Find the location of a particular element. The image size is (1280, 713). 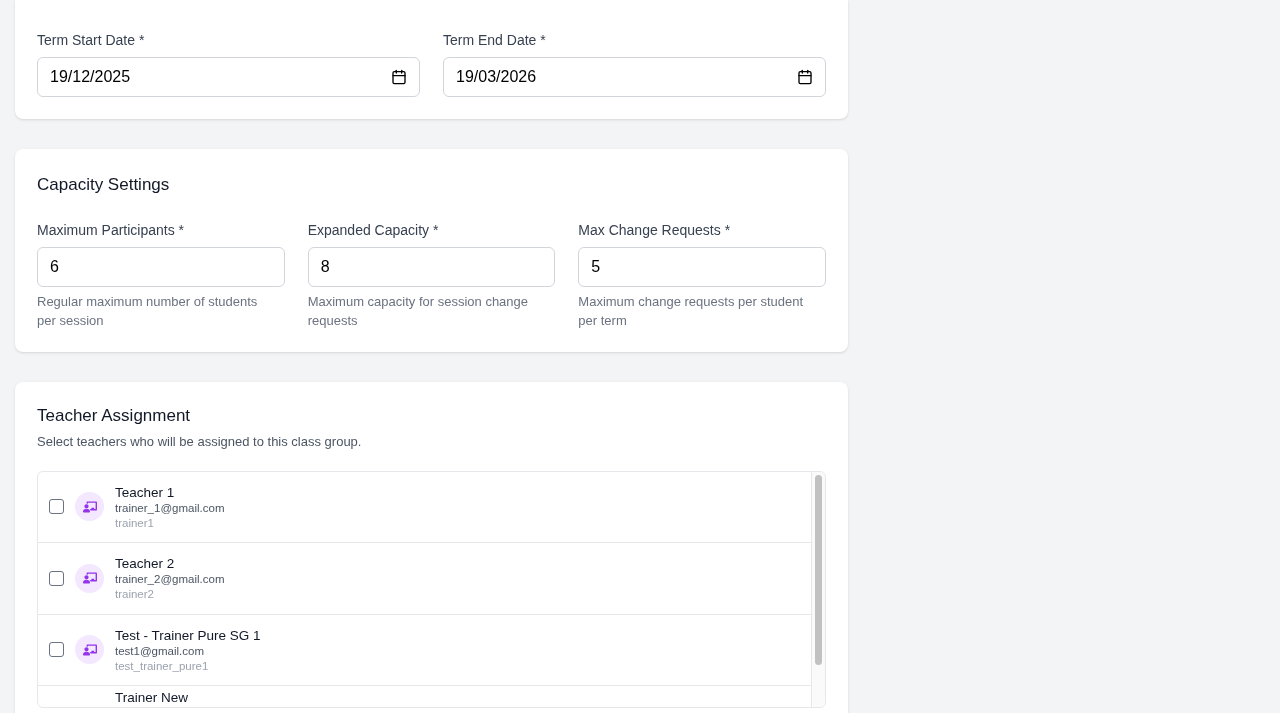

section-title: Capacity Settings is located at coordinates (104, 185).